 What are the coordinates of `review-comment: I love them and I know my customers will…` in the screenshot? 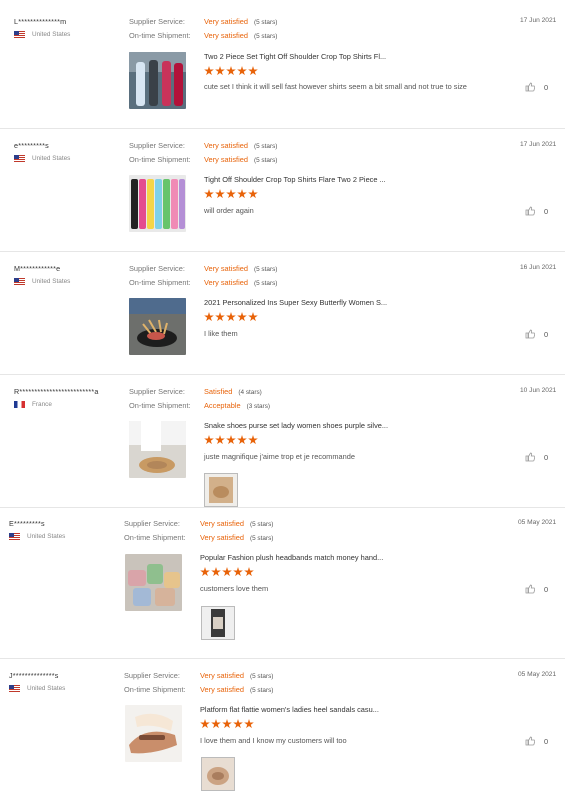 It's located at (273, 740).